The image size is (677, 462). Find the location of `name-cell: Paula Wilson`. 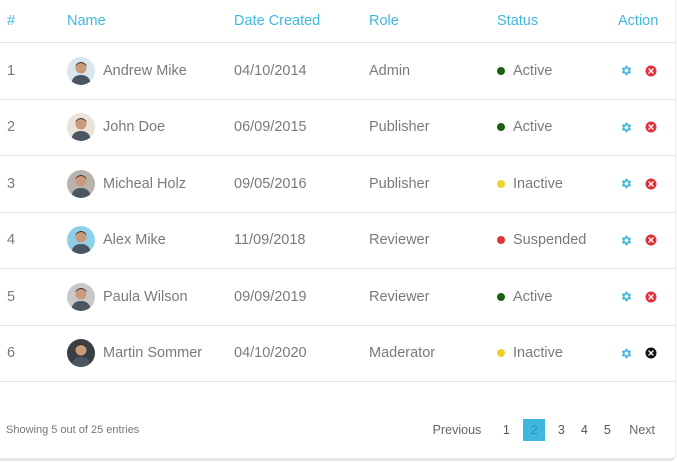

name-cell: Paula Wilson is located at coordinates (150, 297).